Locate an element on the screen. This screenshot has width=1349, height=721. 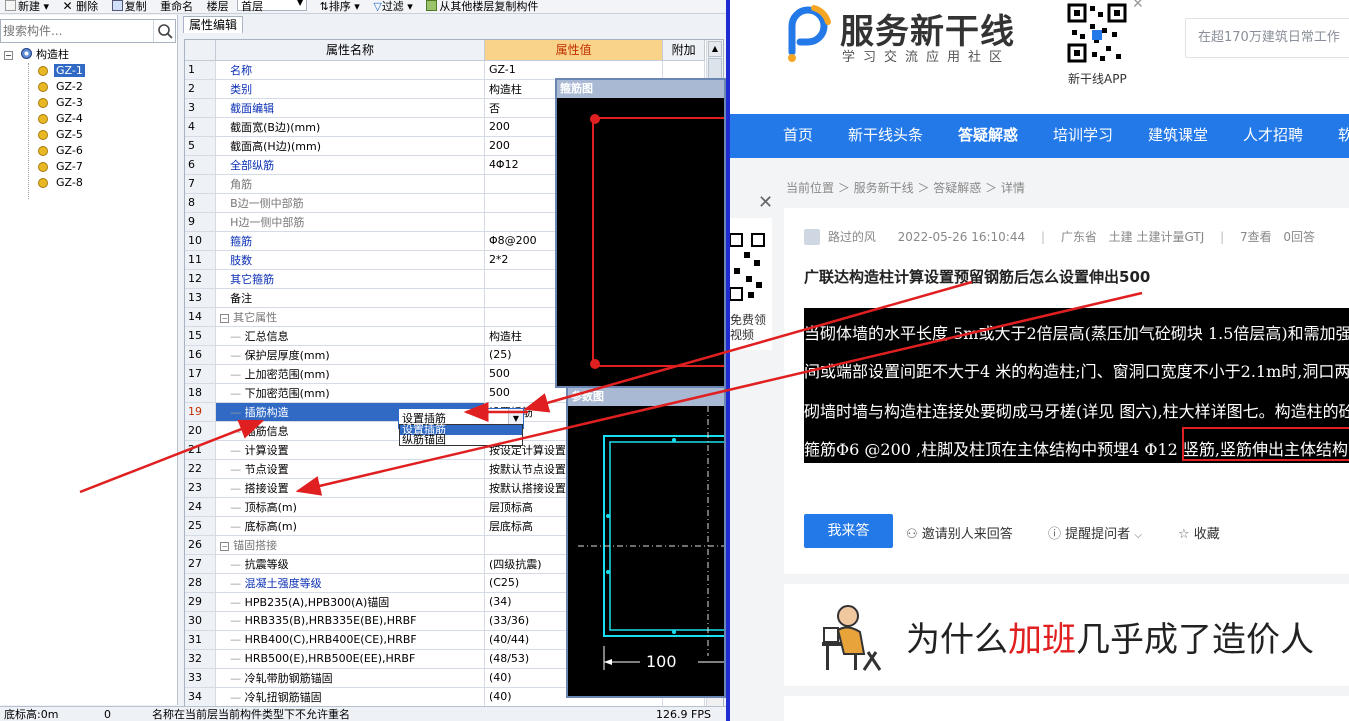
property-name-label: 抗震等级 is located at coordinates (266, 564).